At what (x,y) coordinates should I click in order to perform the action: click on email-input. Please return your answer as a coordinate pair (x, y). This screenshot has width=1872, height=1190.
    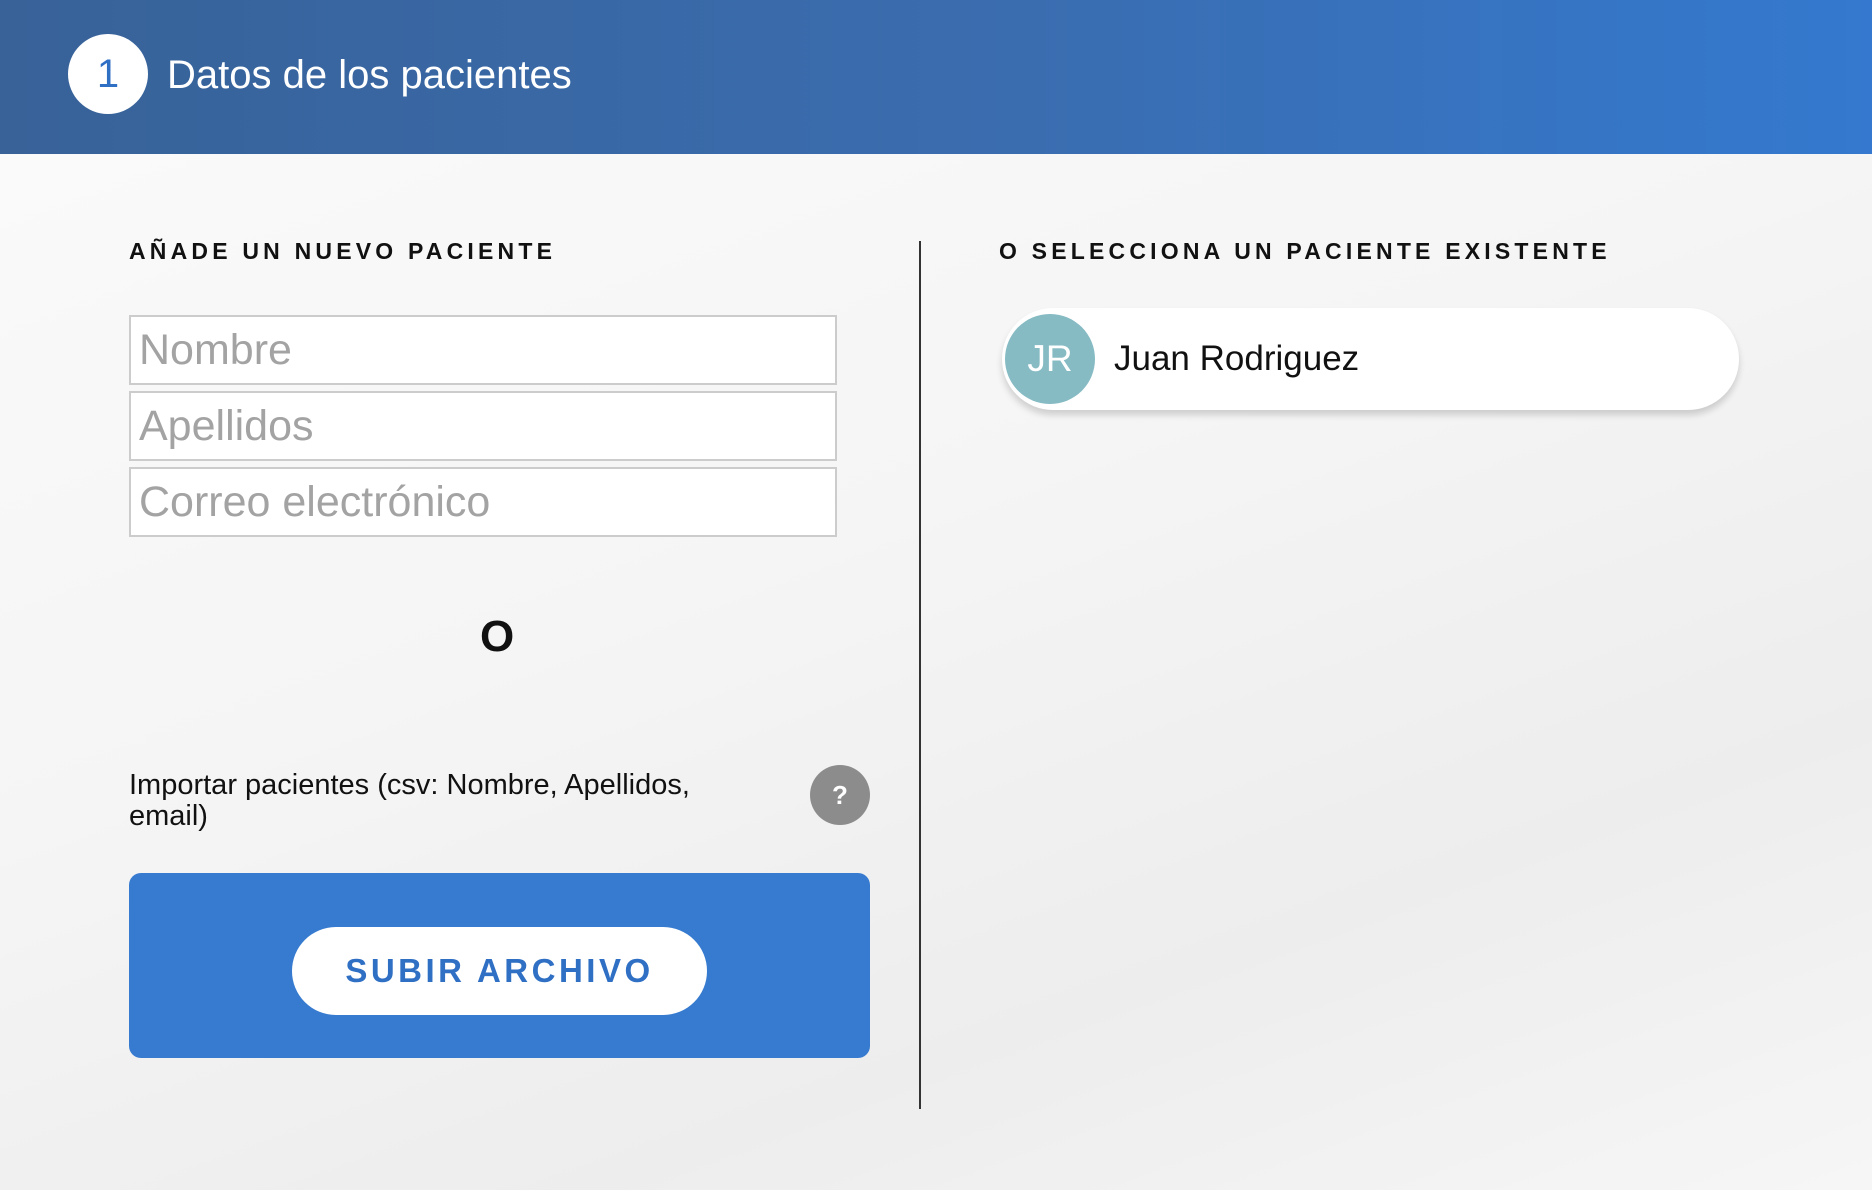
    Looking at the image, I should click on (483, 502).